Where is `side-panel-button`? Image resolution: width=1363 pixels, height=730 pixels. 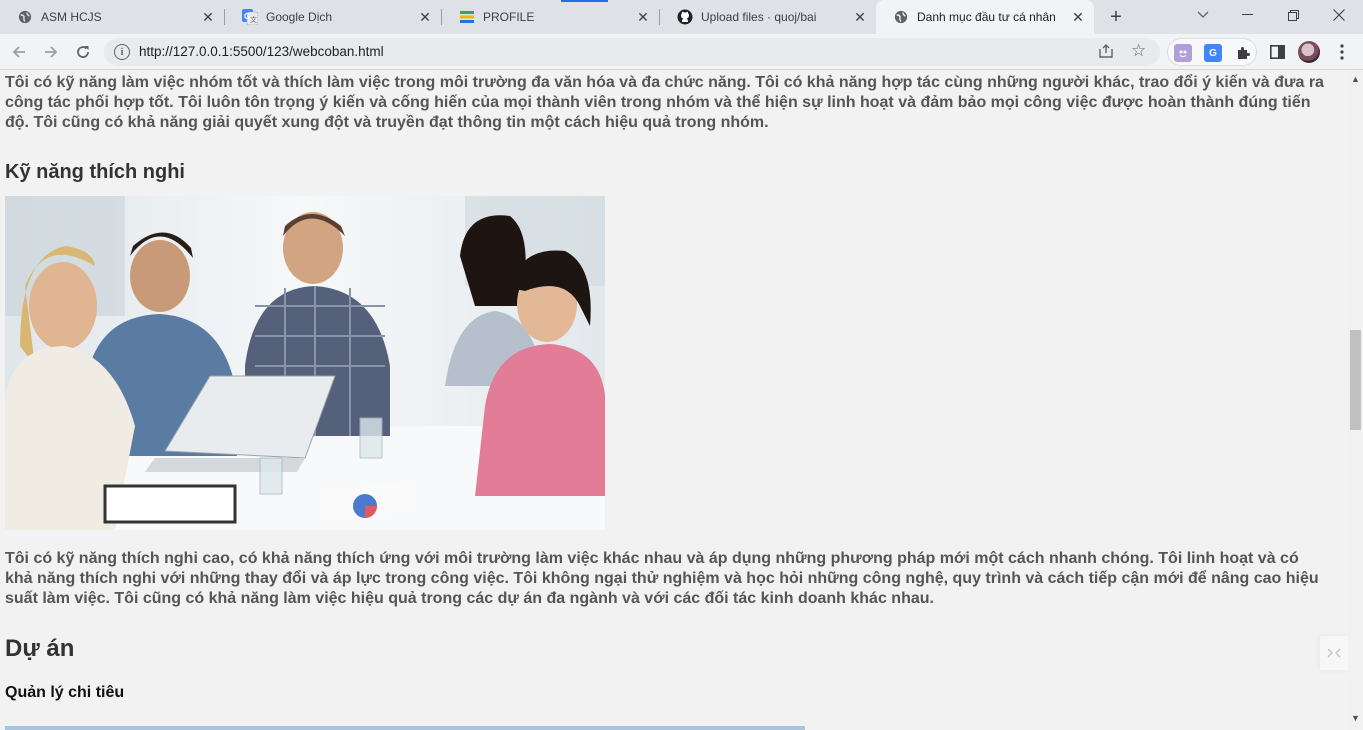 side-panel-button is located at coordinates (1277, 52).